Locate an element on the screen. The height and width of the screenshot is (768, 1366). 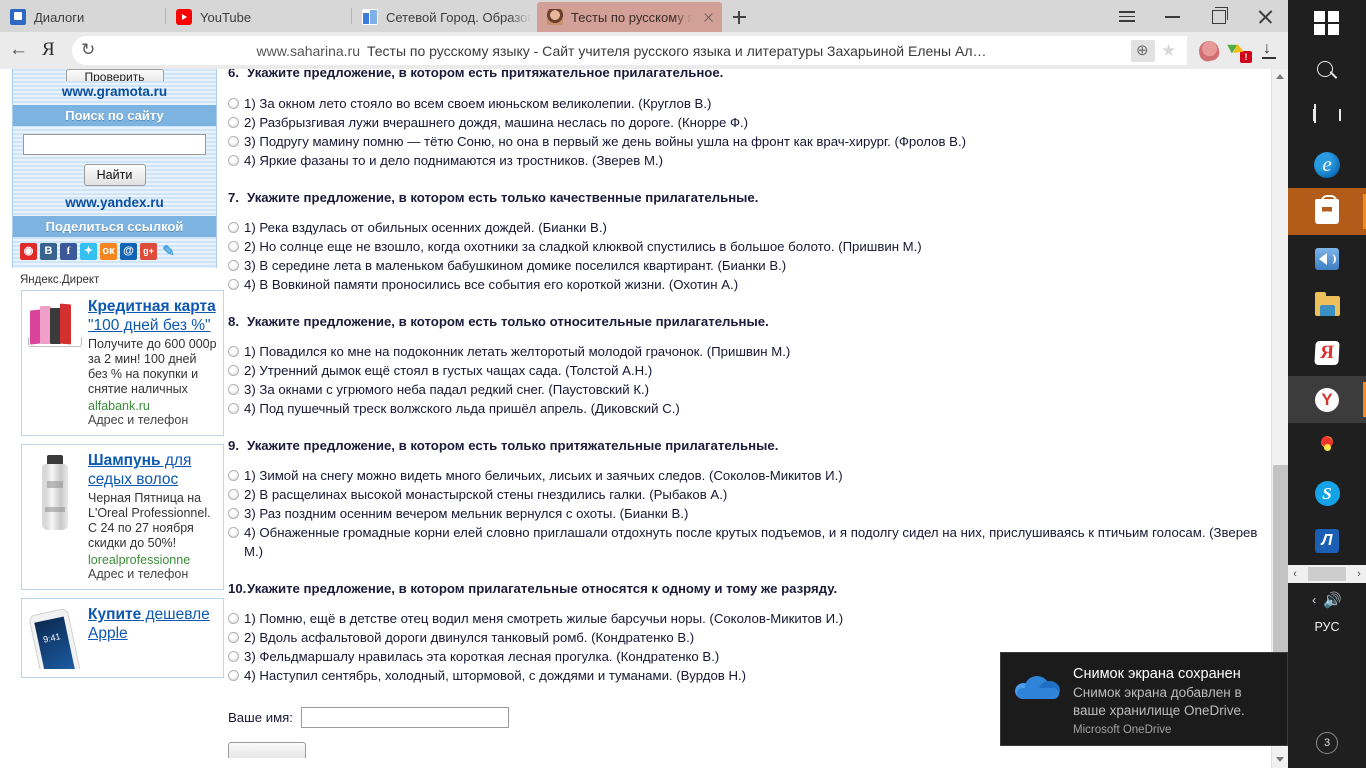
taskbar-scroll-left-icon: ‹ is located at coordinates (1295, 574).